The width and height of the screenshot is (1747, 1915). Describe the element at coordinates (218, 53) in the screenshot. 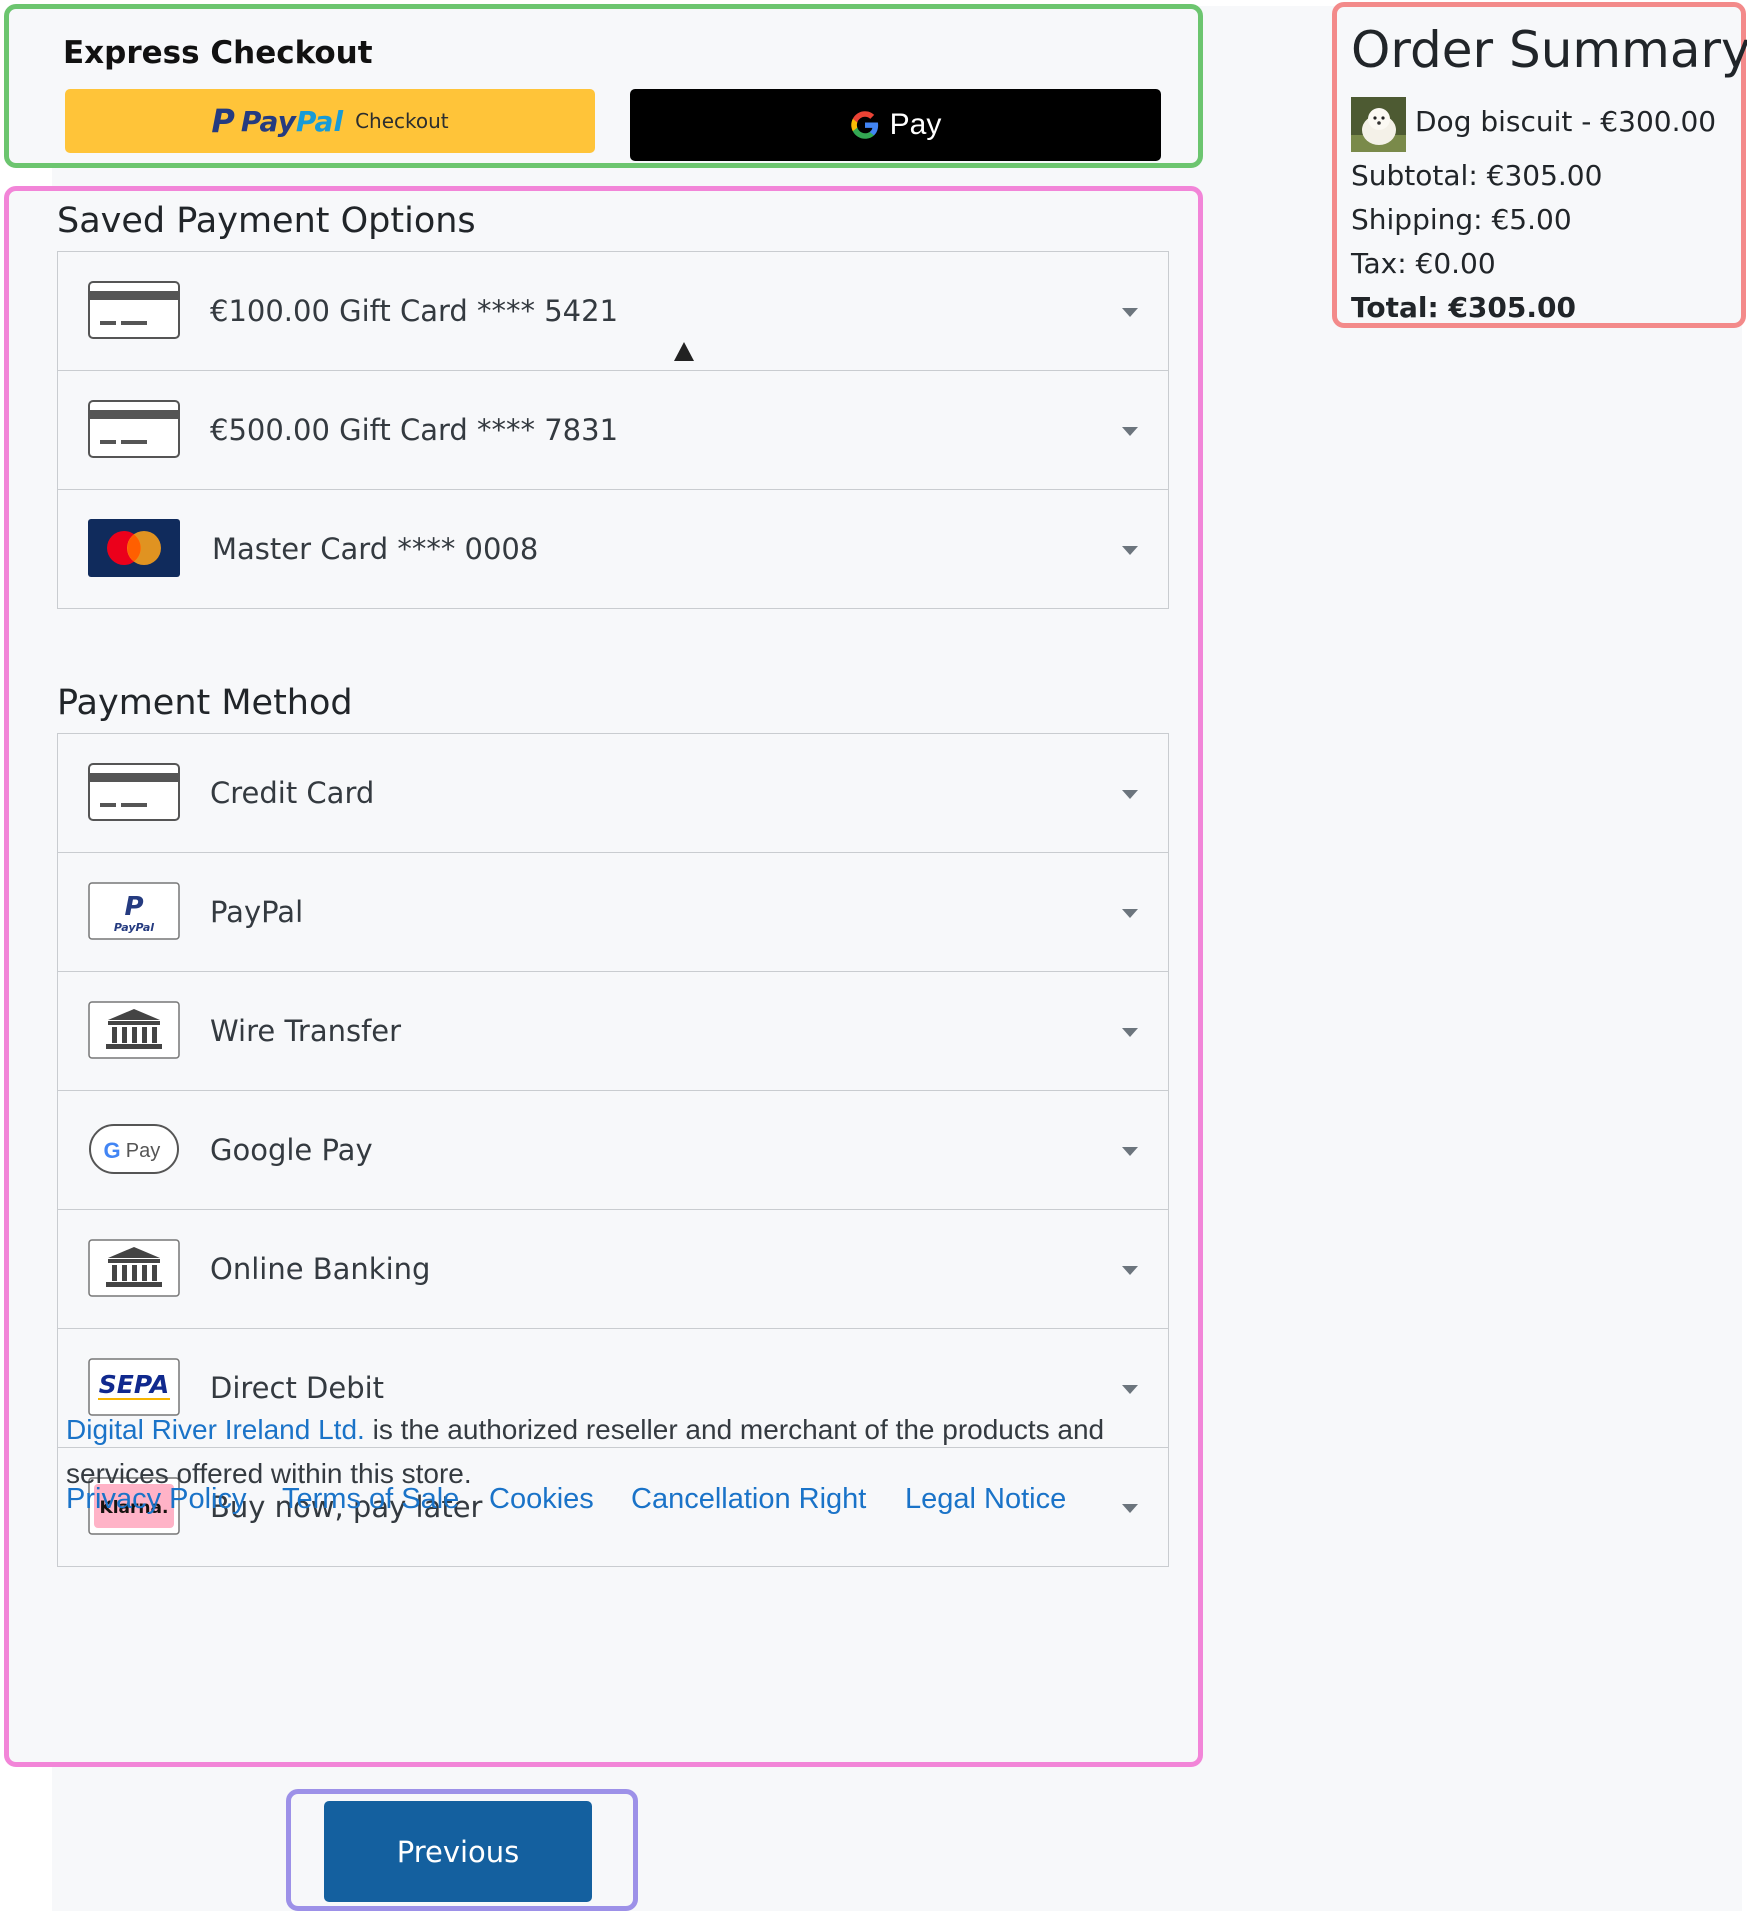

I see `express-checkout-title: Express Checkout` at that location.